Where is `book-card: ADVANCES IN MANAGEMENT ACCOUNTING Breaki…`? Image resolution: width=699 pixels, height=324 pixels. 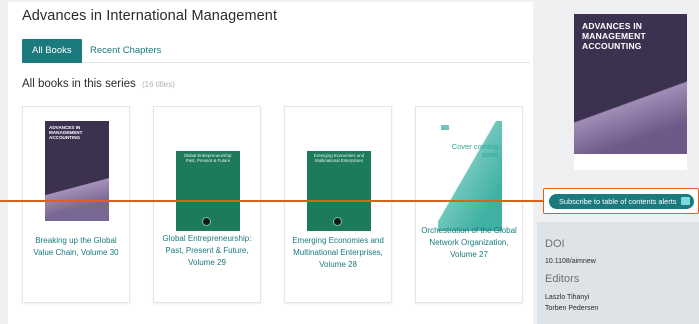
book-card: ADVANCES IN MANAGEMENT ACCOUNTING Breaki… is located at coordinates (76, 204).